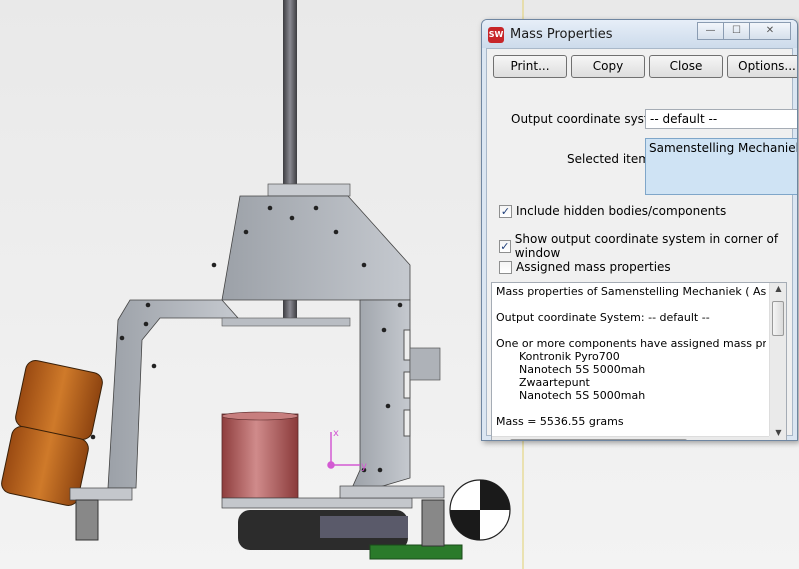 The image size is (799, 569). I want to click on horizontal-scrollbar: ◀ ||| ▶, so click(631, 438).